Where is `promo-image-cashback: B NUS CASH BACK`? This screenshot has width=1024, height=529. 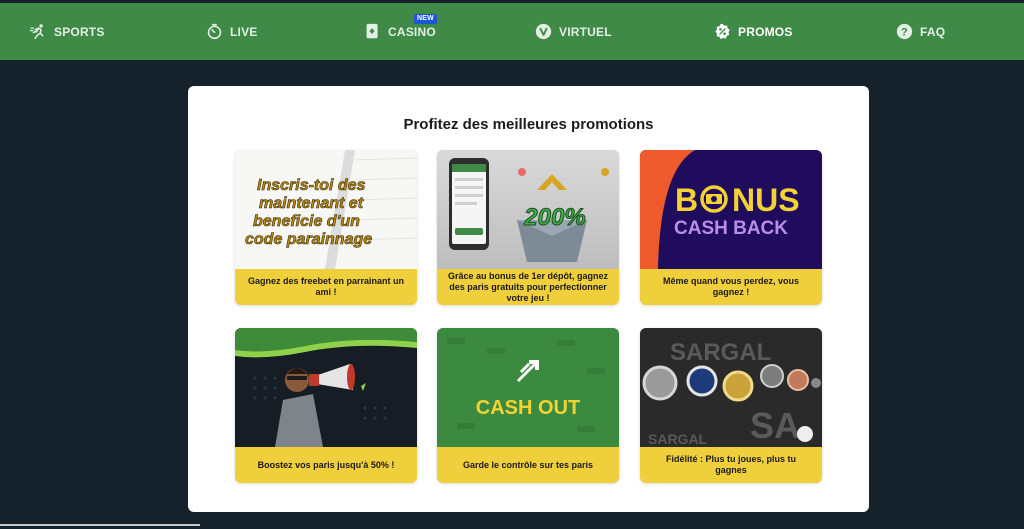
promo-image-cashback: B NUS CASH BACK is located at coordinates (731, 209).